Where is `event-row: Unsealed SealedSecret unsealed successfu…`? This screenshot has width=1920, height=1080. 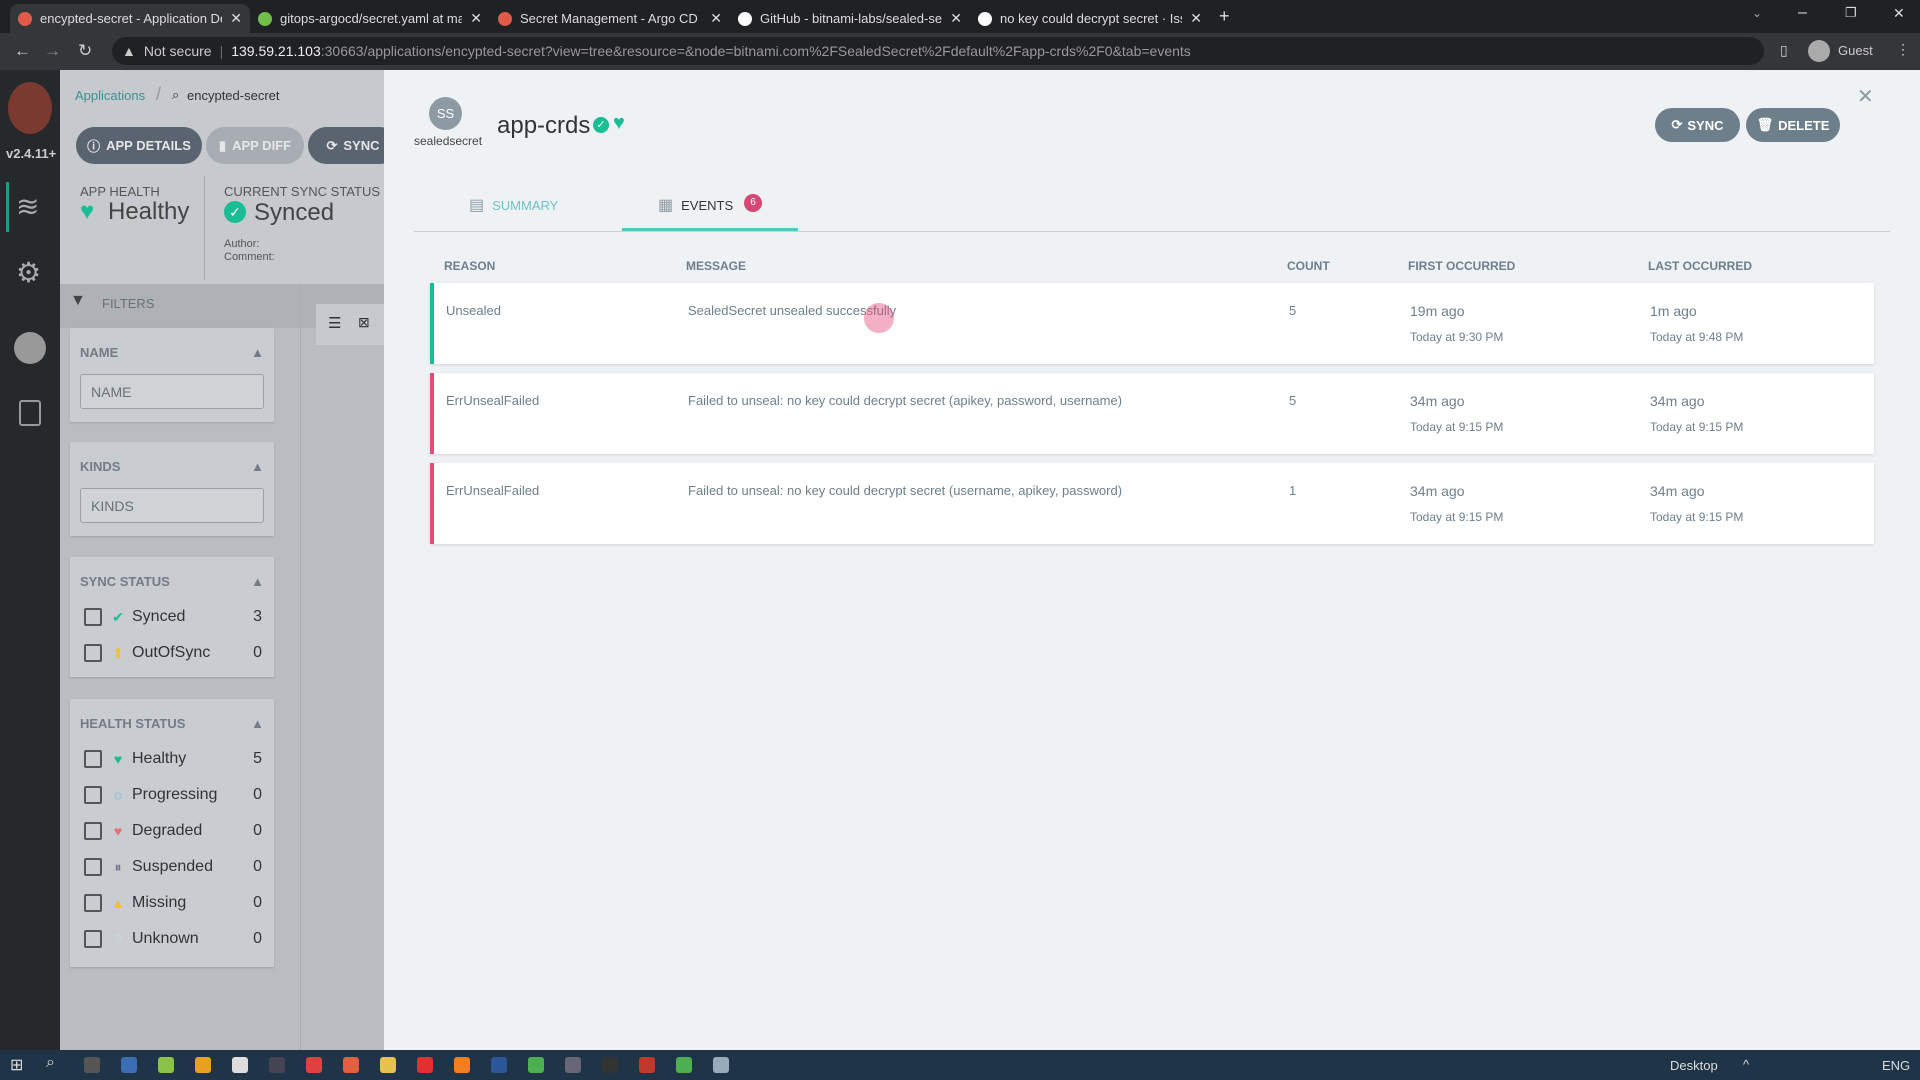 event-row: Unsealed SealedSecret unsealed successfu… is located at coordinates (1152, 323).